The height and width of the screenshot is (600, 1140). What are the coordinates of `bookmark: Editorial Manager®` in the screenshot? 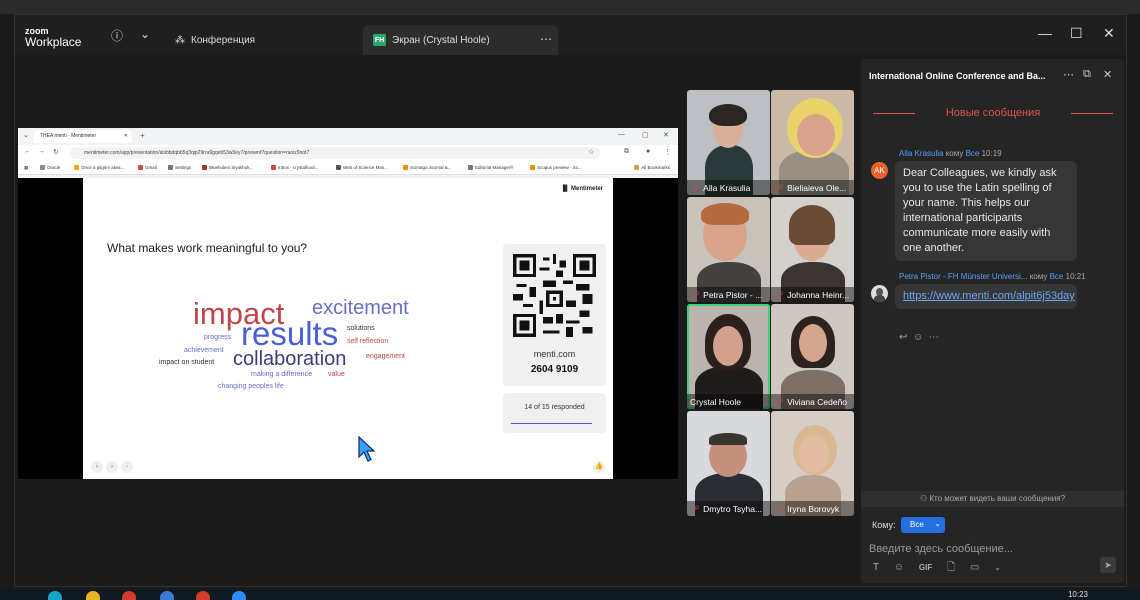 It's located at (491, 168).